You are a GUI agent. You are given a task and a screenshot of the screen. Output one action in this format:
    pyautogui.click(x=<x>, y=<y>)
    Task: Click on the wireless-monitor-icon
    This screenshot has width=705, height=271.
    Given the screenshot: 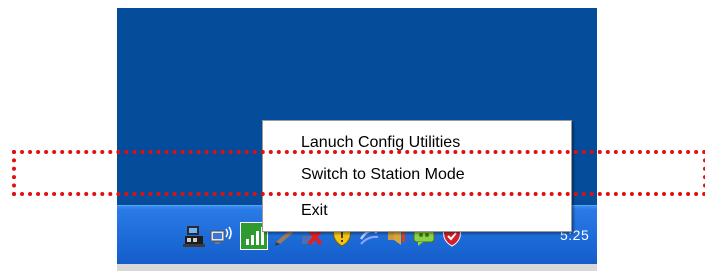 What is the action you would take?
    pyautogui.click(x=222, y=236)
    